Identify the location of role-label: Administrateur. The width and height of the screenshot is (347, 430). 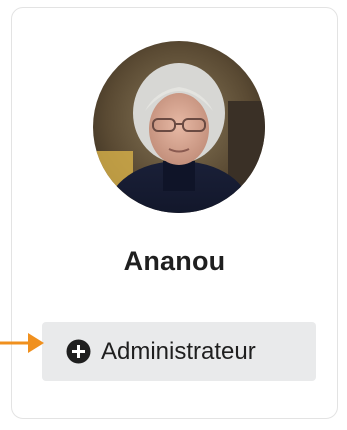
(178, 351).